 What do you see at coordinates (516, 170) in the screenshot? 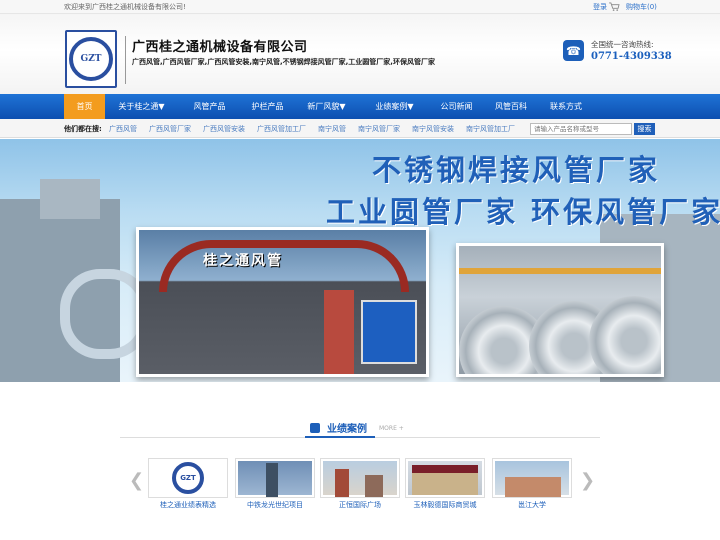
I see `banner-slogan-line1: 不锈钢焊接风管厂家` at bounding box center [516, 170].